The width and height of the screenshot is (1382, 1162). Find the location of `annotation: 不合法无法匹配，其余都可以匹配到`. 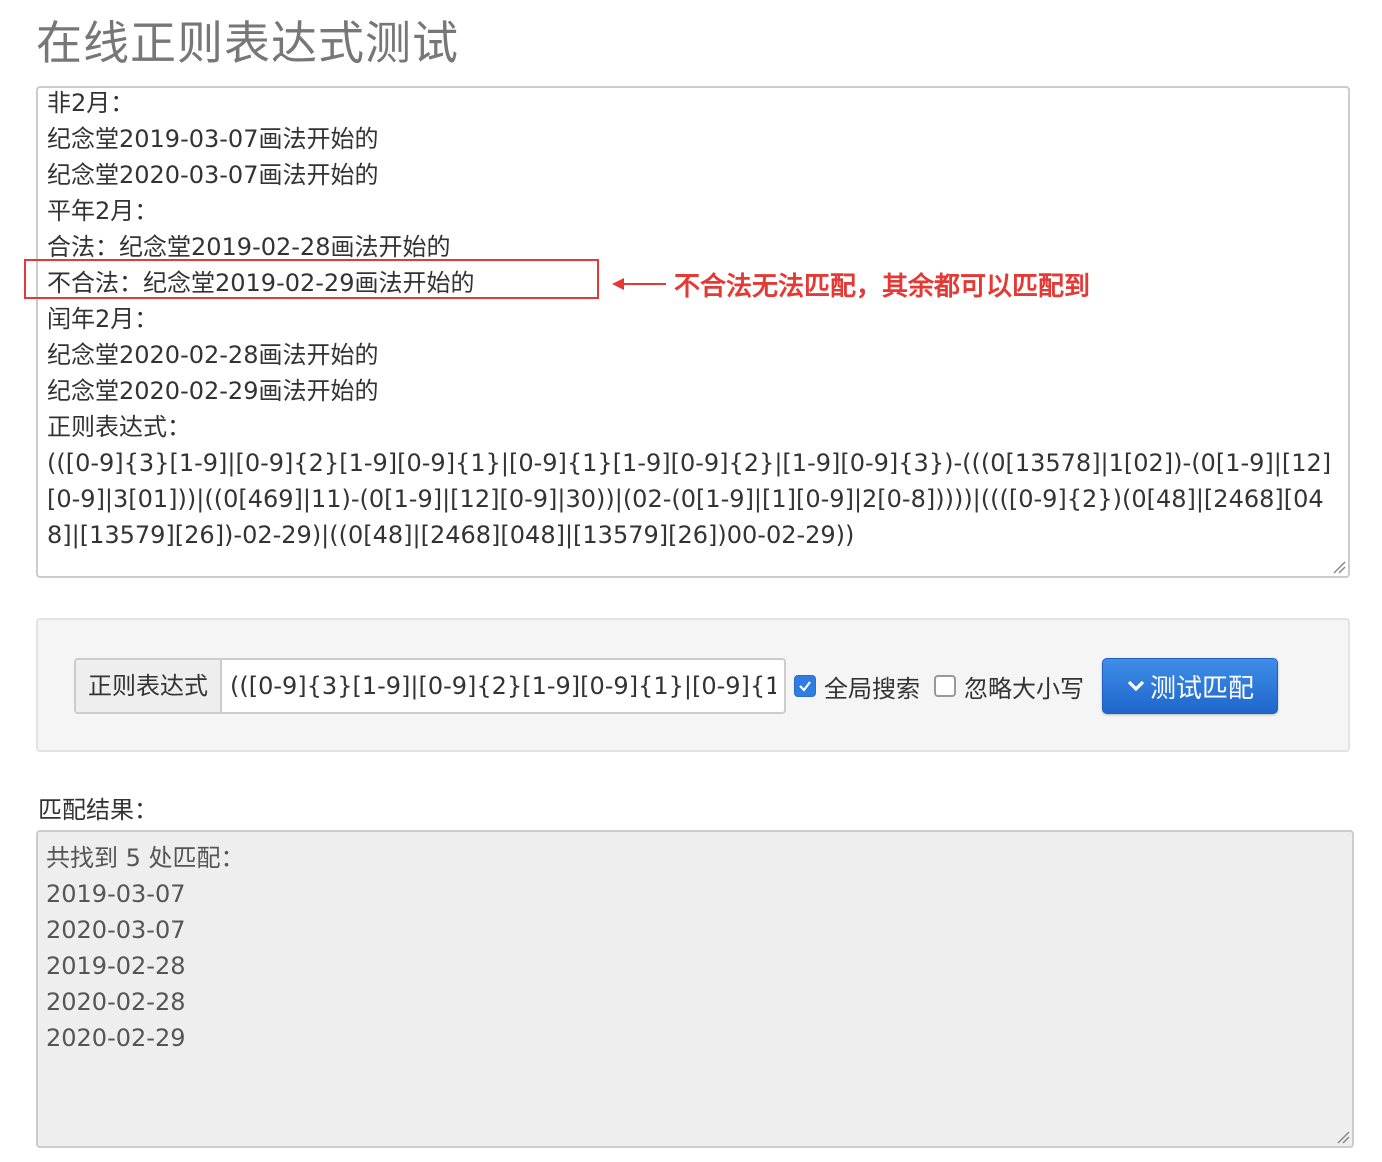

annotation: 不合法无法匹配，其余都可以匹配到 is located at coordinates (851, 284).